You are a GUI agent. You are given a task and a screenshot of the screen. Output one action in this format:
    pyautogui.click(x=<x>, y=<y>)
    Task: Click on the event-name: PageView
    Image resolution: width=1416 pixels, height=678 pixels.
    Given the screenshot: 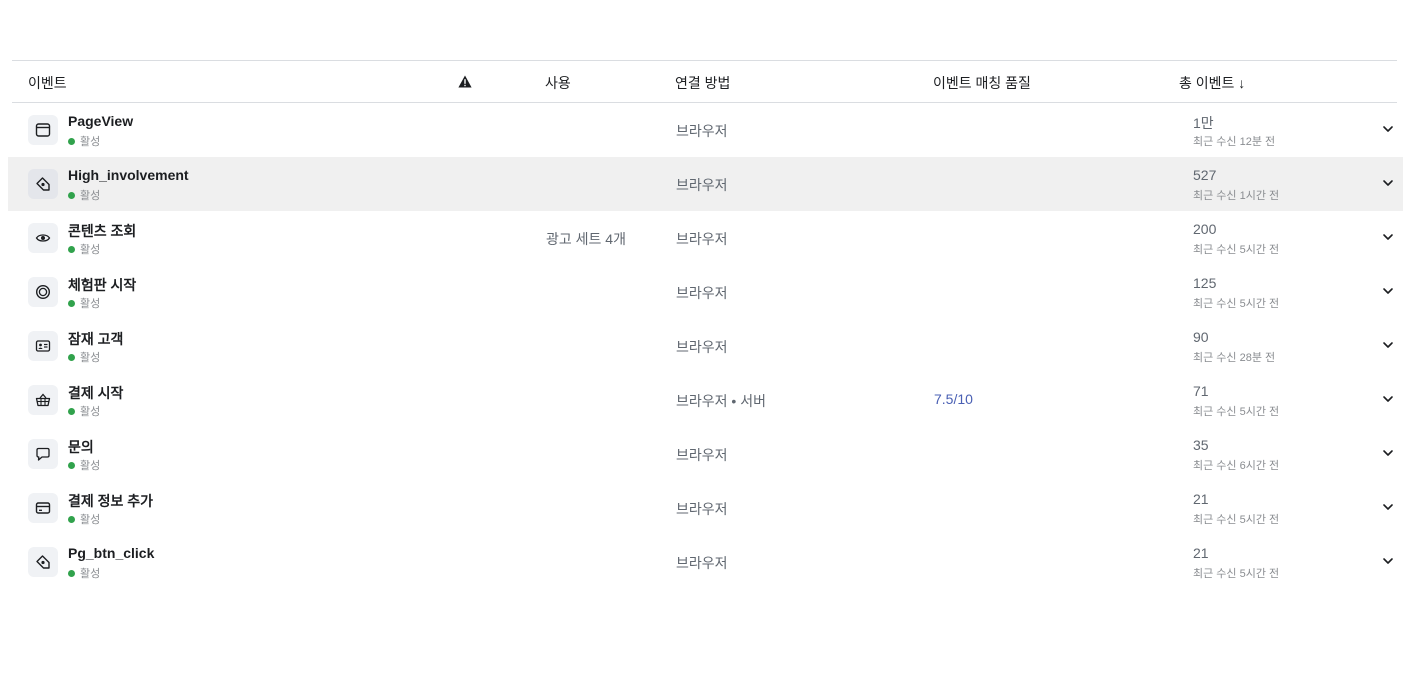 What is the action you would take?
    pyautogui.click(x=100, y=121)
    